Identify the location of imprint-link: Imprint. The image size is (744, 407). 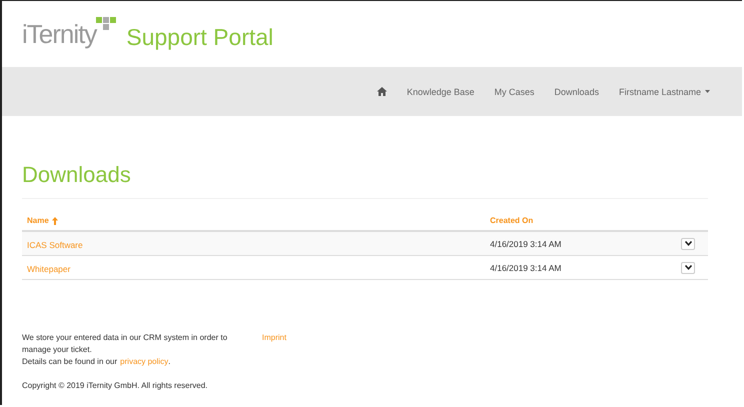
(274, 344).